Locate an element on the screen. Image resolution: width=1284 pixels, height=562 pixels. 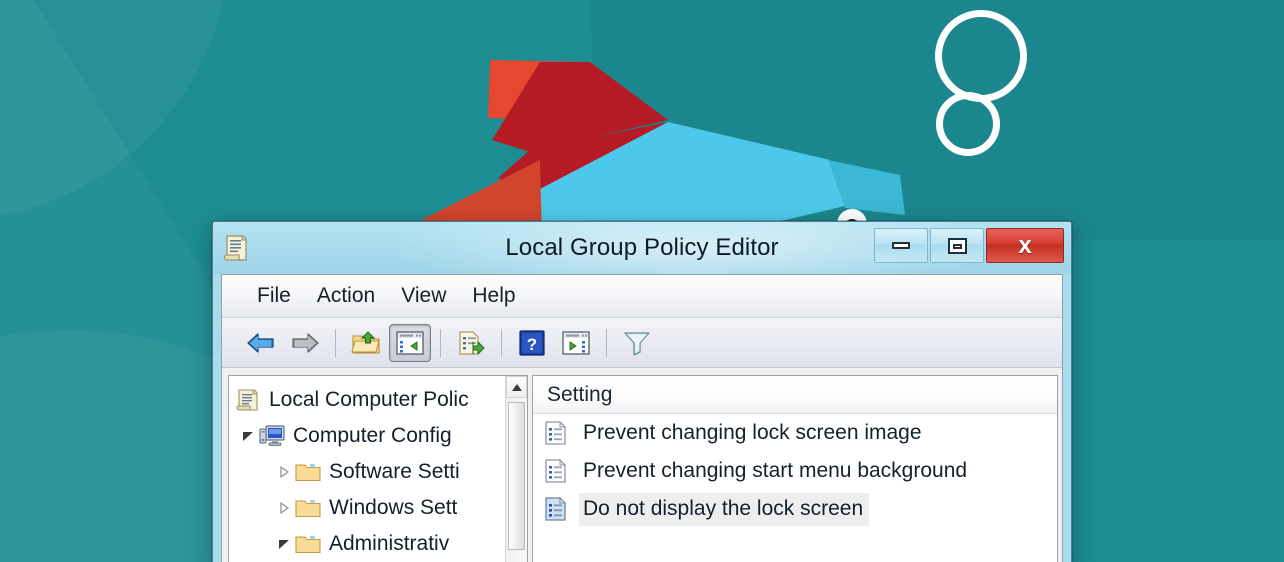
tree-item-administrative-templates: Administrativ is located at coordinates (367, 544).